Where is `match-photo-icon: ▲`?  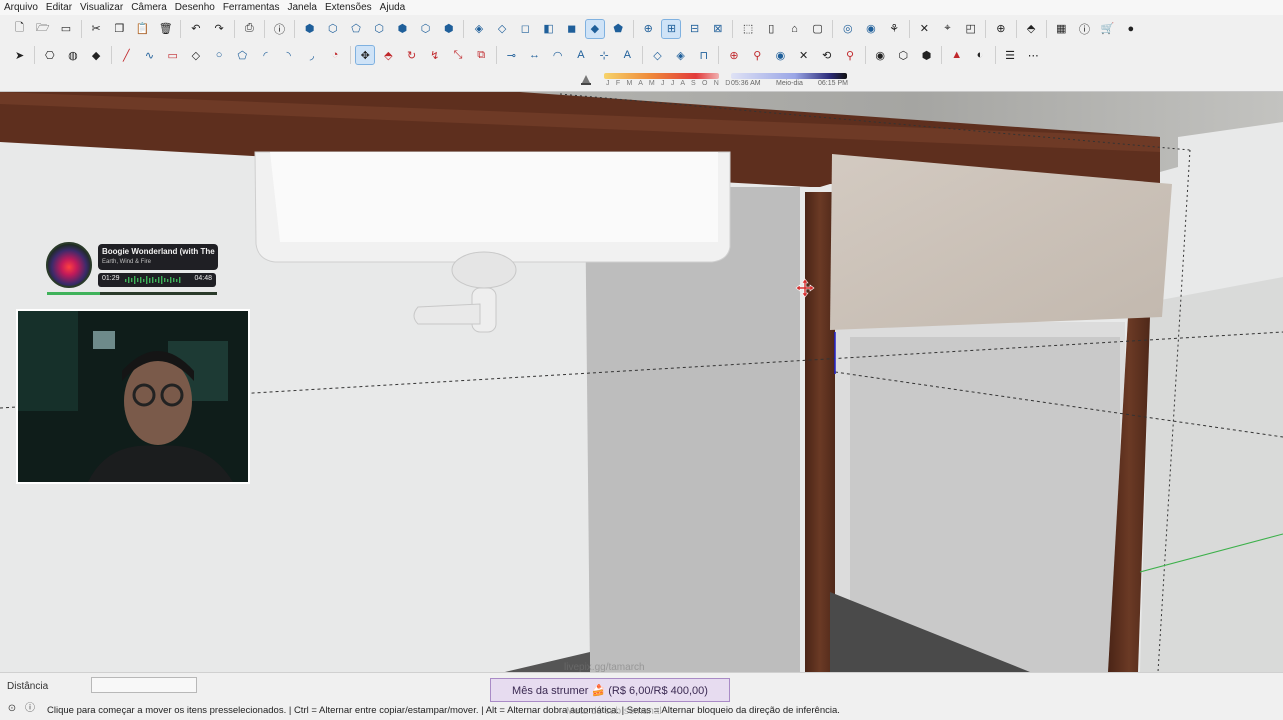
match-photo-icon: ▲ is located at coordinates (957, 55).